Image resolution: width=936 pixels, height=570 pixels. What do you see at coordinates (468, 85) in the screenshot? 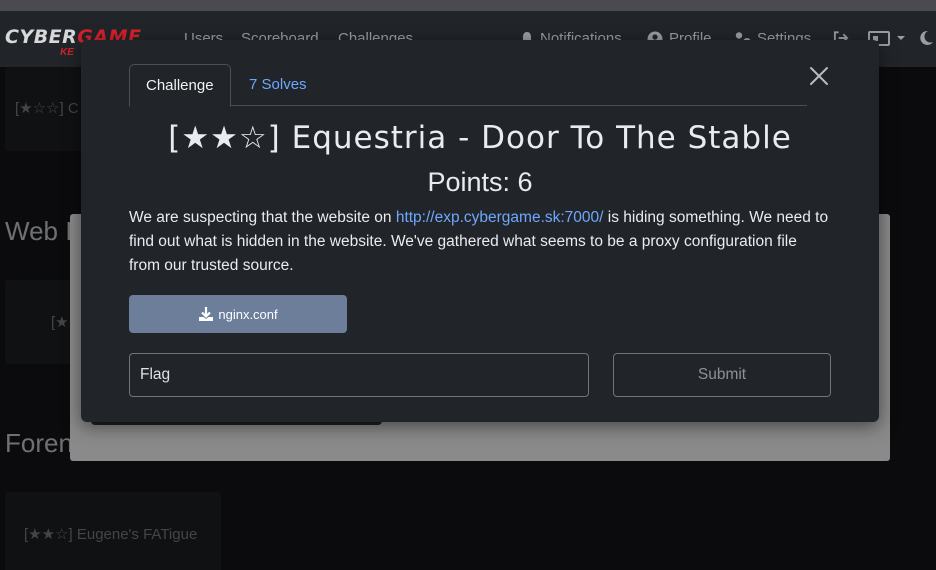
I see `modal-tabs: Challenge 7 Solves` at bounding box center [468, 85].